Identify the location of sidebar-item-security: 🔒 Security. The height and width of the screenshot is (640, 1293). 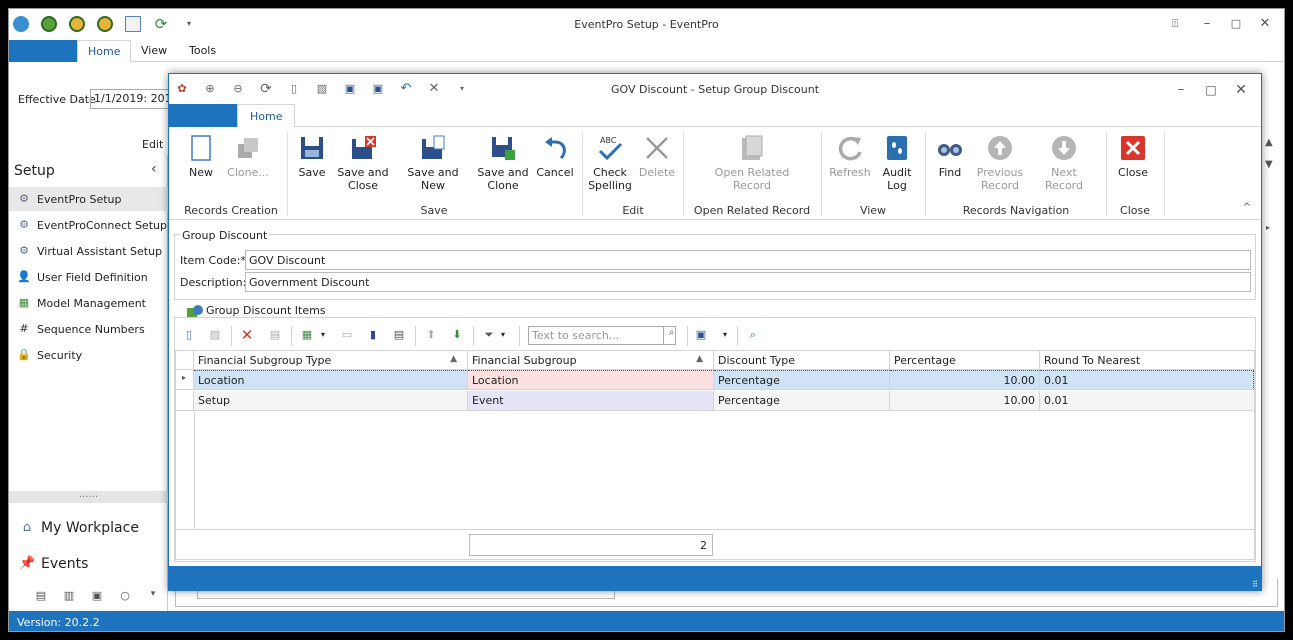
(88, 355).